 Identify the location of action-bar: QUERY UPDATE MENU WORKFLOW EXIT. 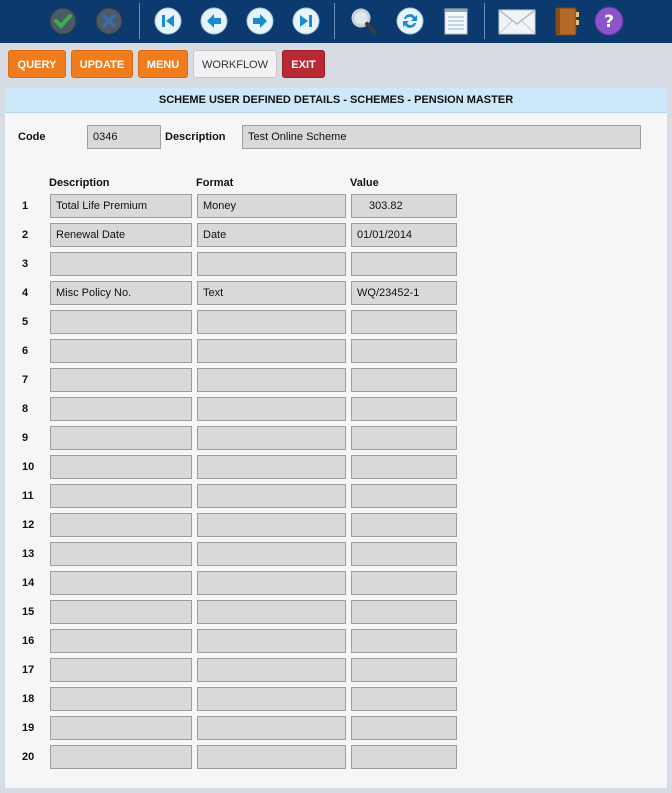
(336, 65).